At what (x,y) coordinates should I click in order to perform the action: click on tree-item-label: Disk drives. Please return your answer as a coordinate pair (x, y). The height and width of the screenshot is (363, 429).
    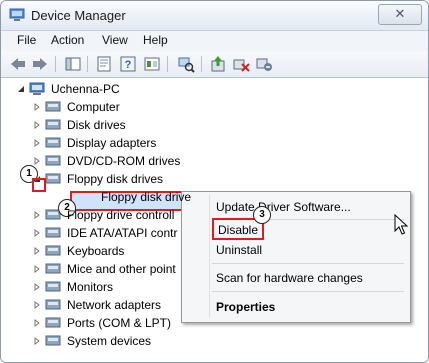
    Looking at the image, I should click on (96, 125).